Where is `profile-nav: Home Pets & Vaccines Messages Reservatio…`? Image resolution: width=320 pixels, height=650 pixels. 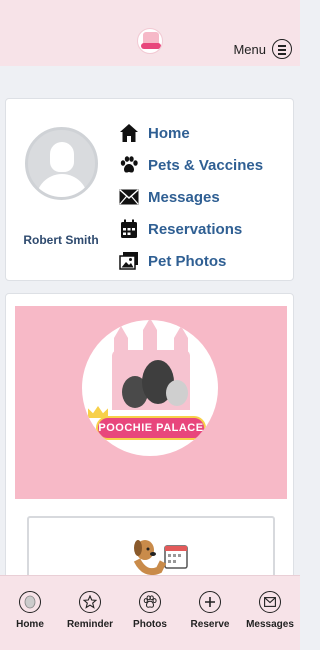
profile-nav: Home Pets & Vaccines Messages Reservatio… is located at coordinates (190, 197).